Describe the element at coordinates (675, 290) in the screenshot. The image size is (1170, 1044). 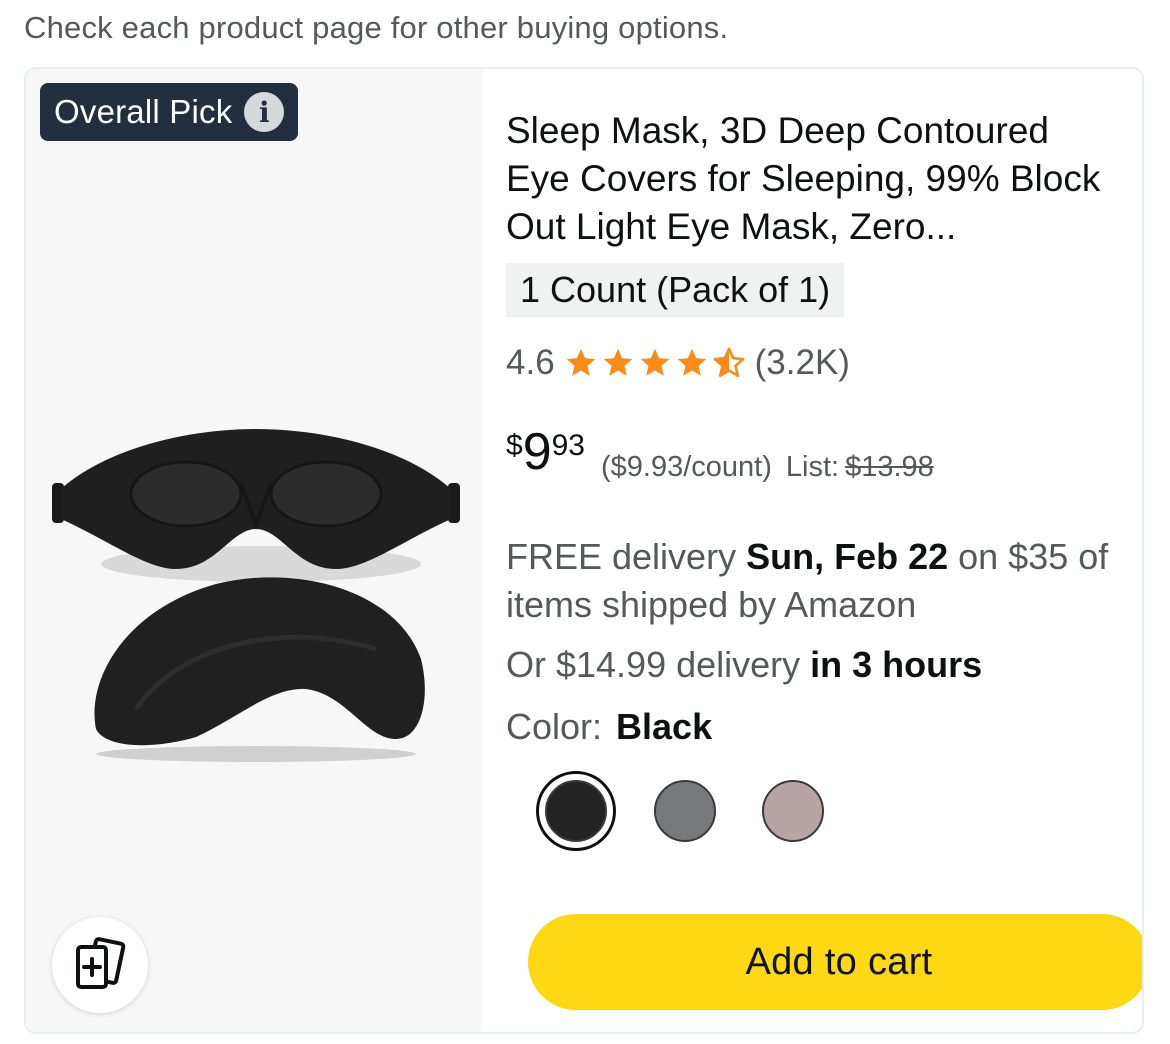
I see `variant-label: 1 Count (Pack of 1)` at that location.